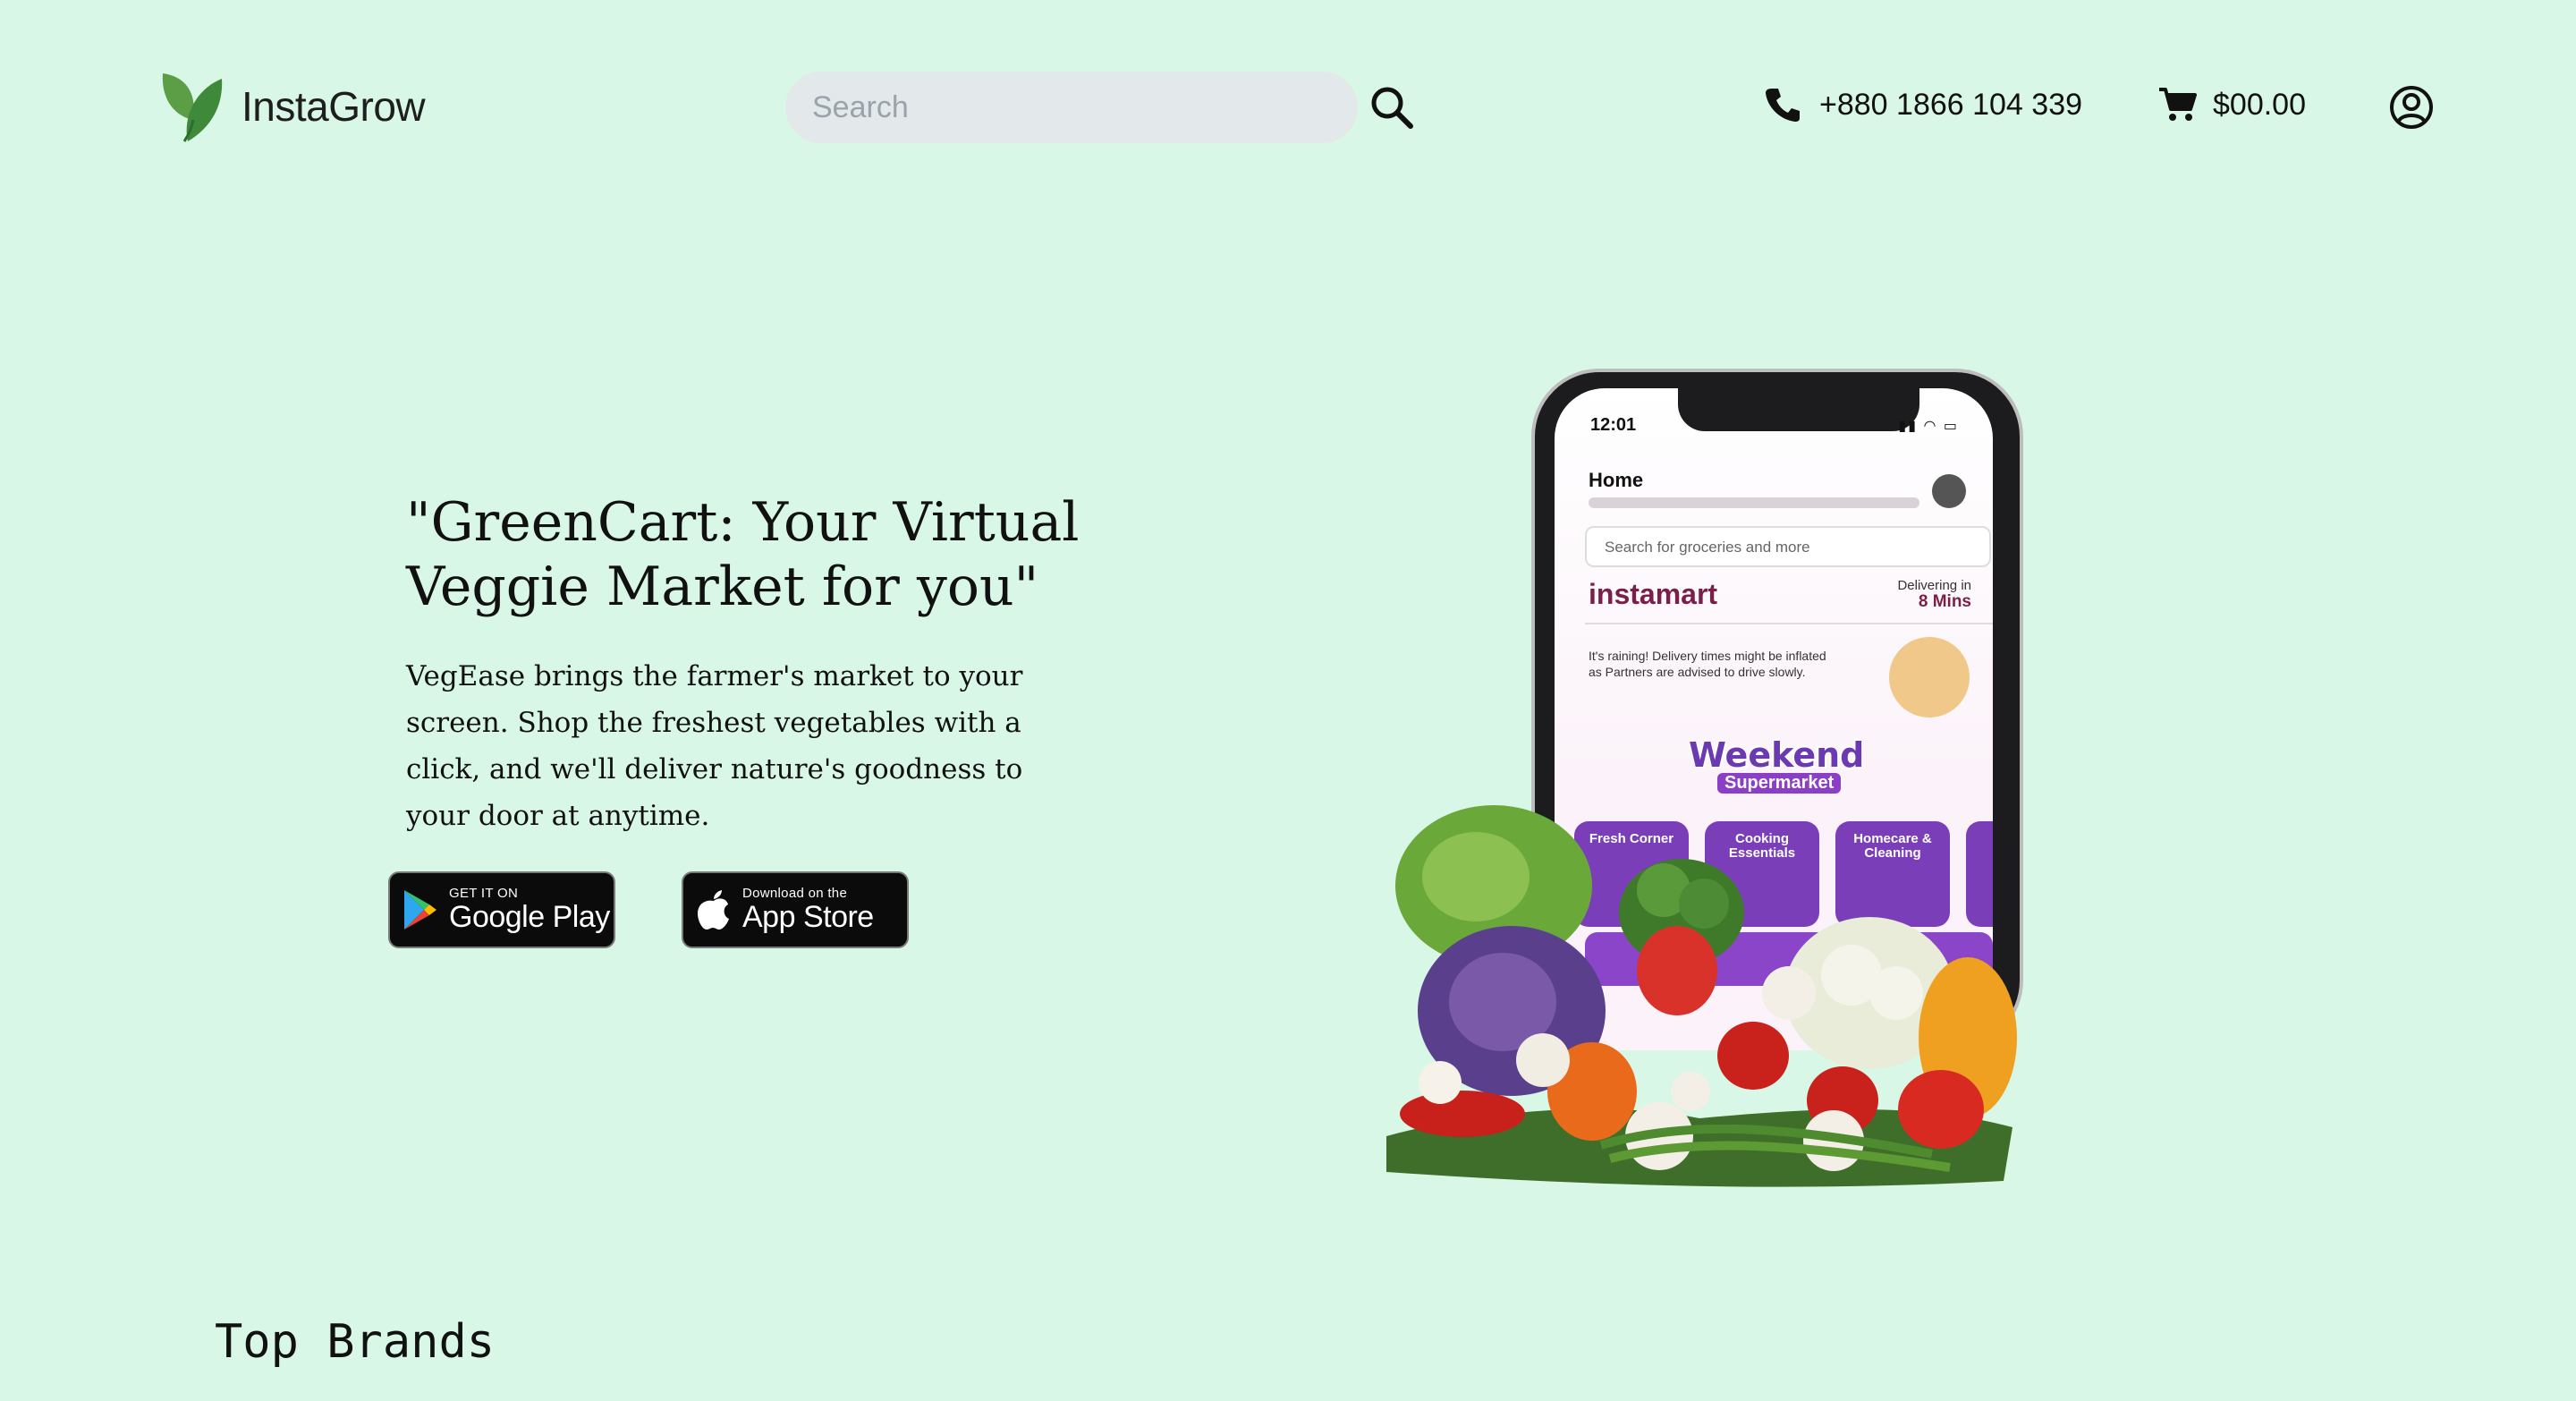 The width and height of the screenshot is (2576, 1401). What do you see at coordinates (1949, 491) in the screenshot?
I see `phone-user-icon` at bounding box center [1949, 491].